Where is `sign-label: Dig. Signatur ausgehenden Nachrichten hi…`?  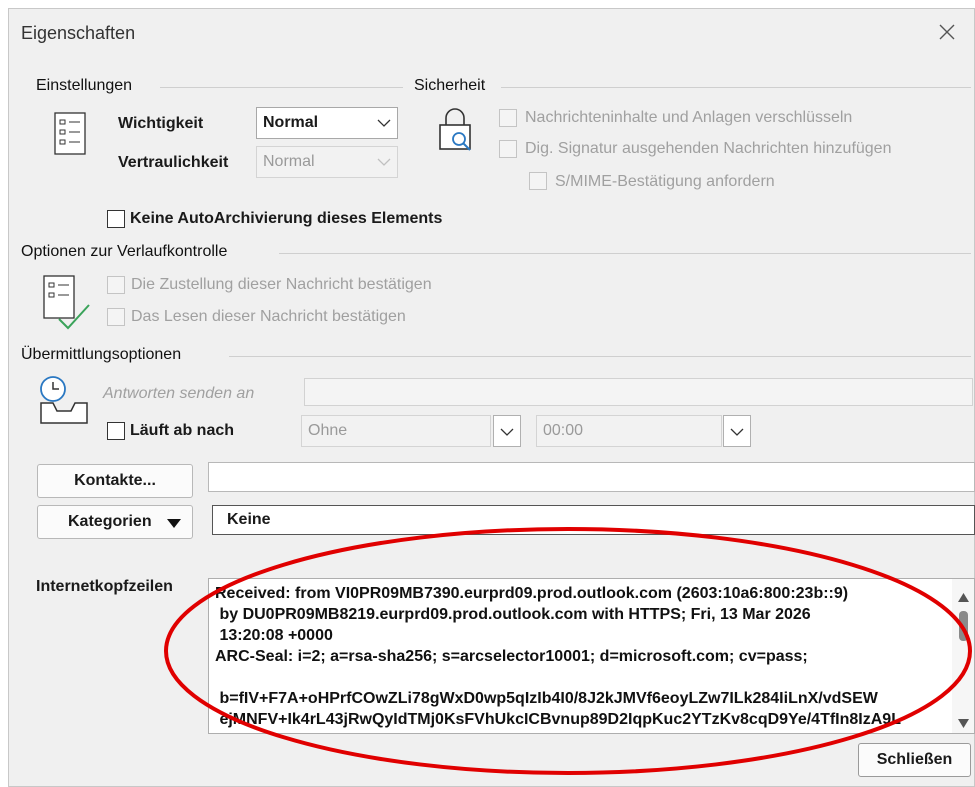
sign-label: Dig. Signatur ausgehenden Nachrichten hi… is located at coordinates (708, 148).